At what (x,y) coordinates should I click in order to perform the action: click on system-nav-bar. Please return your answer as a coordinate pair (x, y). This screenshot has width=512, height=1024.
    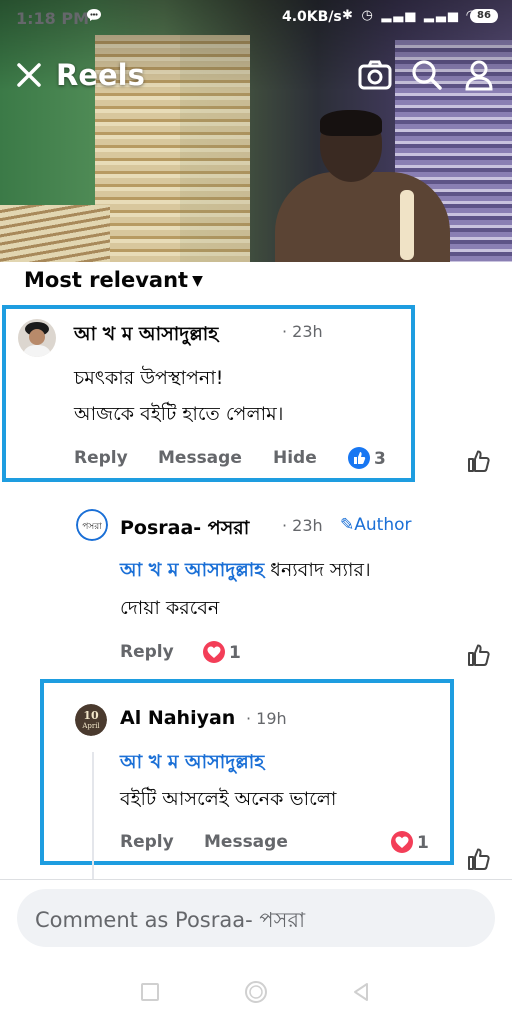
    Looking at the image, I should click on (256, 994).